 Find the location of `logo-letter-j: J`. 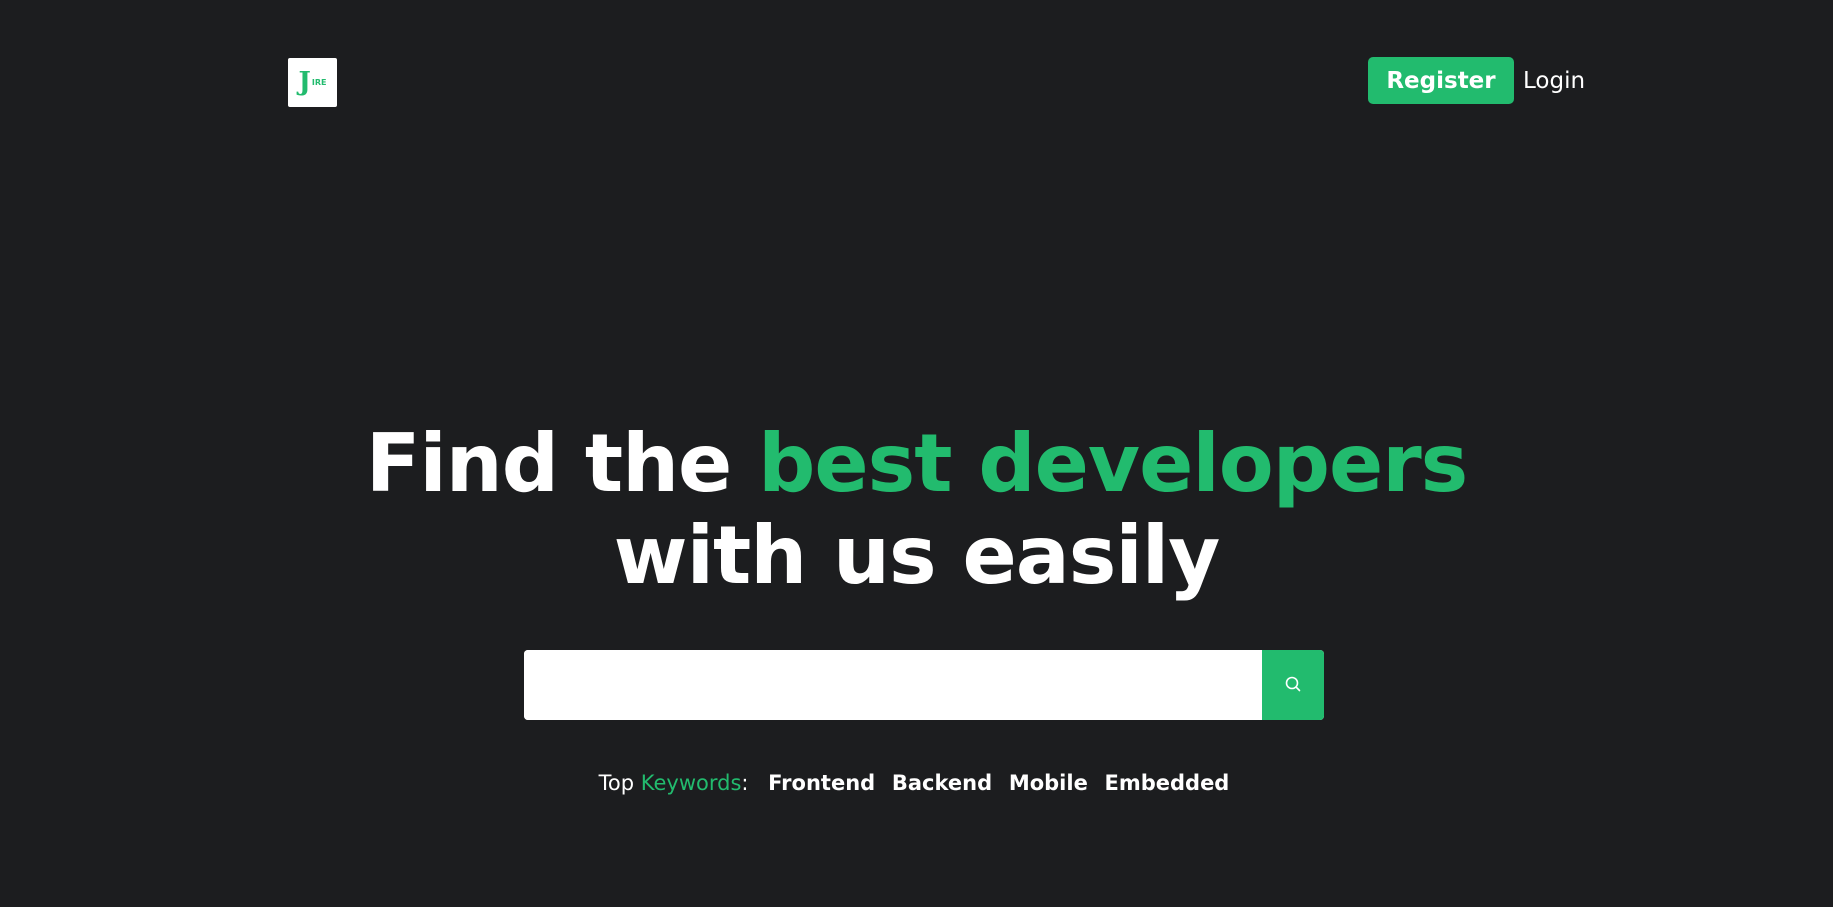

logo-letter-j: J is located at coordinates (304, 81).